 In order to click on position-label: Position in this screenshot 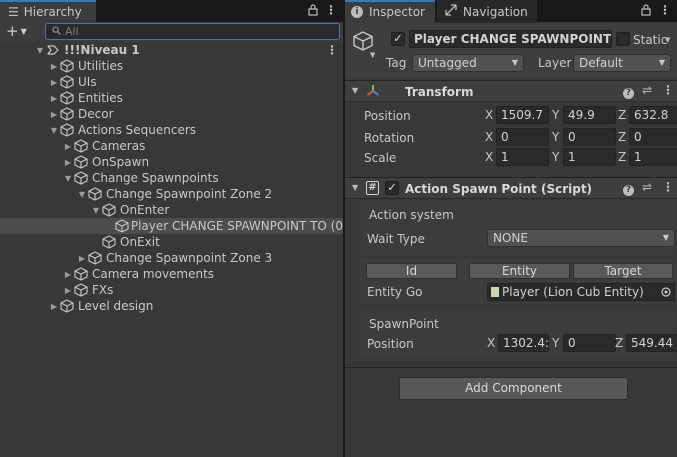, I will do `click(387, 116)`.